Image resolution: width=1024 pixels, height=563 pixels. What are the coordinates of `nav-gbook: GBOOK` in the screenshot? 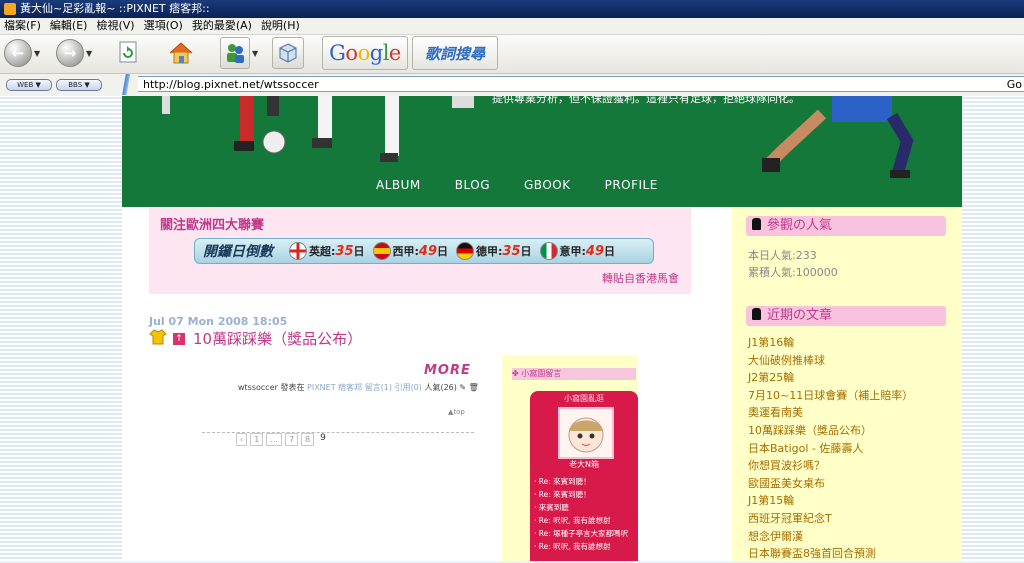 It's located at (547, 185).